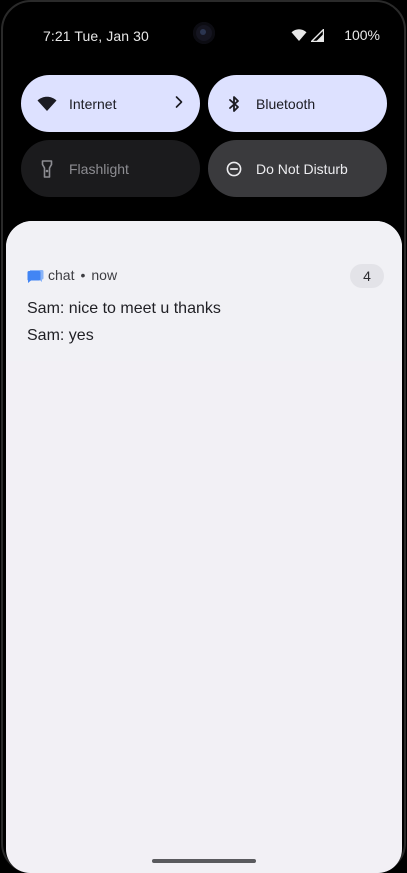  Describe the element at coordinates (61, 275) in the screenshot. I see `notification-app-name: chat` at that location.